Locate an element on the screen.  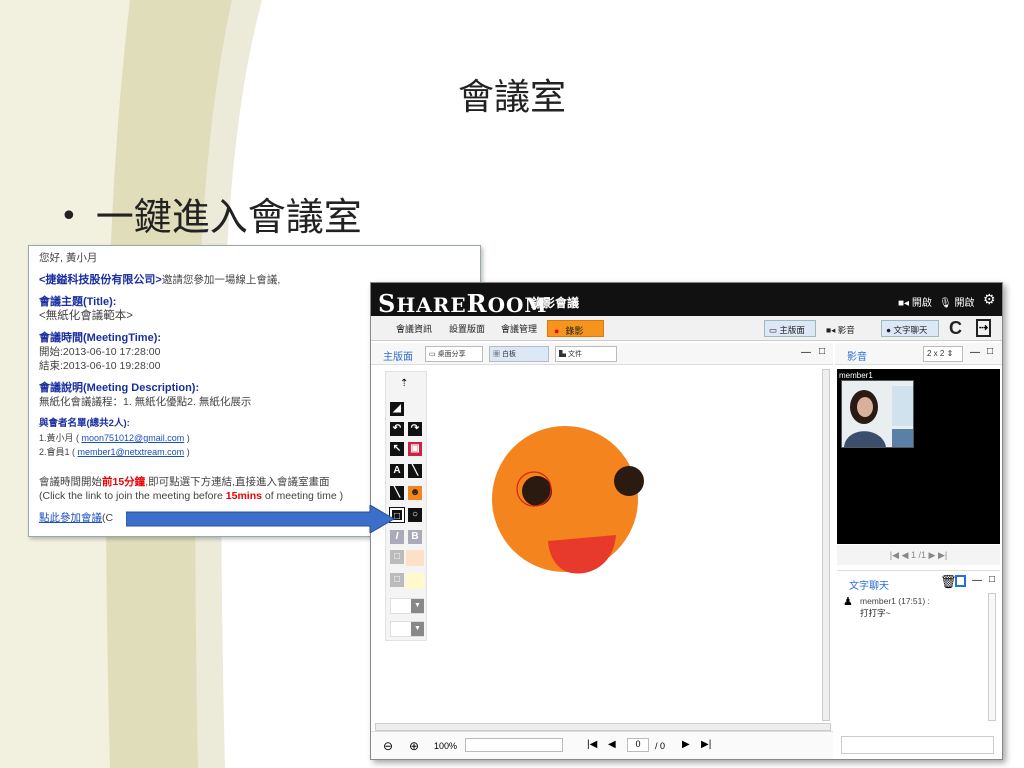
microphone-icon: 🎙 is located at coordinates (945, 303).